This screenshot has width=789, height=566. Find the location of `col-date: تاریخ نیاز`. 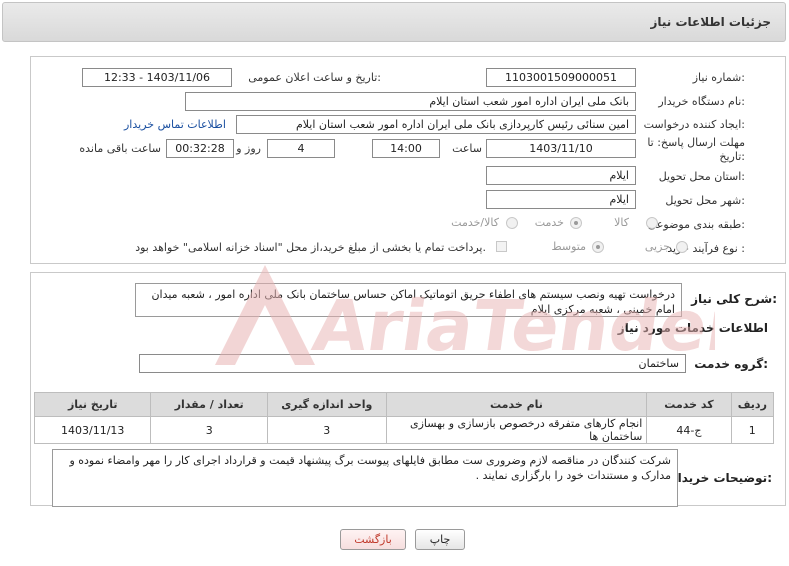

col-date: تاریخ نیاز is located at coordinates (92, 404).